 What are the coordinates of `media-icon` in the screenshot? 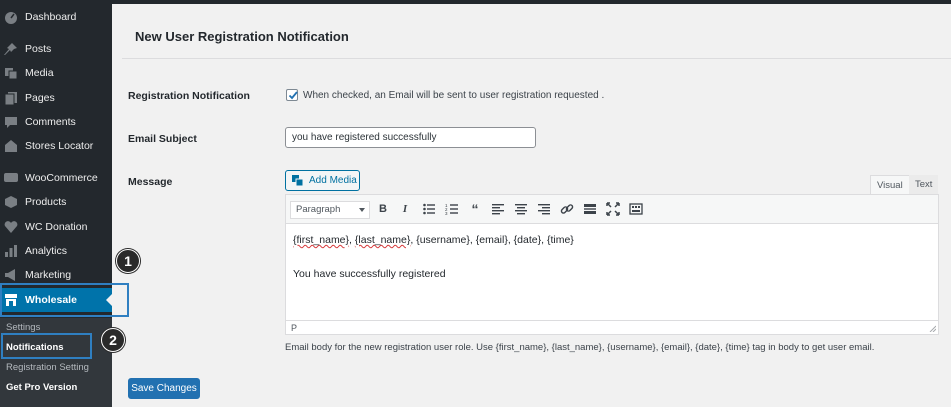 It's located at (11, 73).